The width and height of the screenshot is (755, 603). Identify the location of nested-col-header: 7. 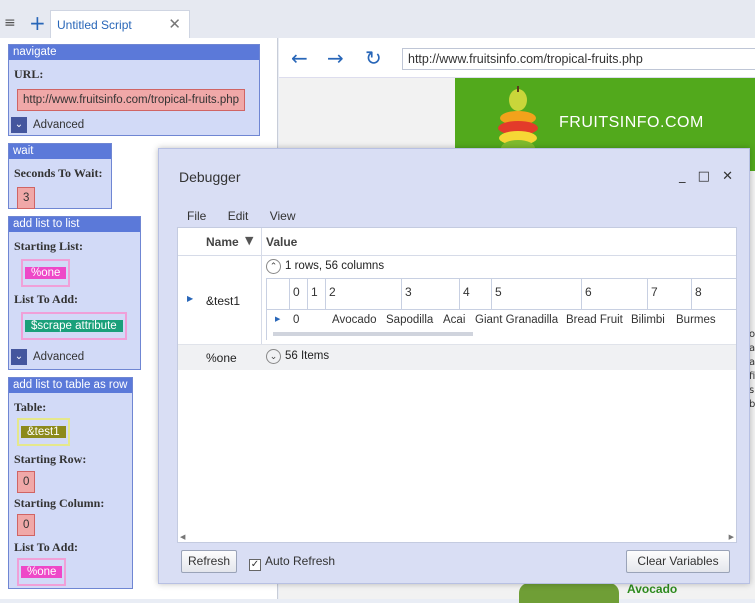
(654, 292).